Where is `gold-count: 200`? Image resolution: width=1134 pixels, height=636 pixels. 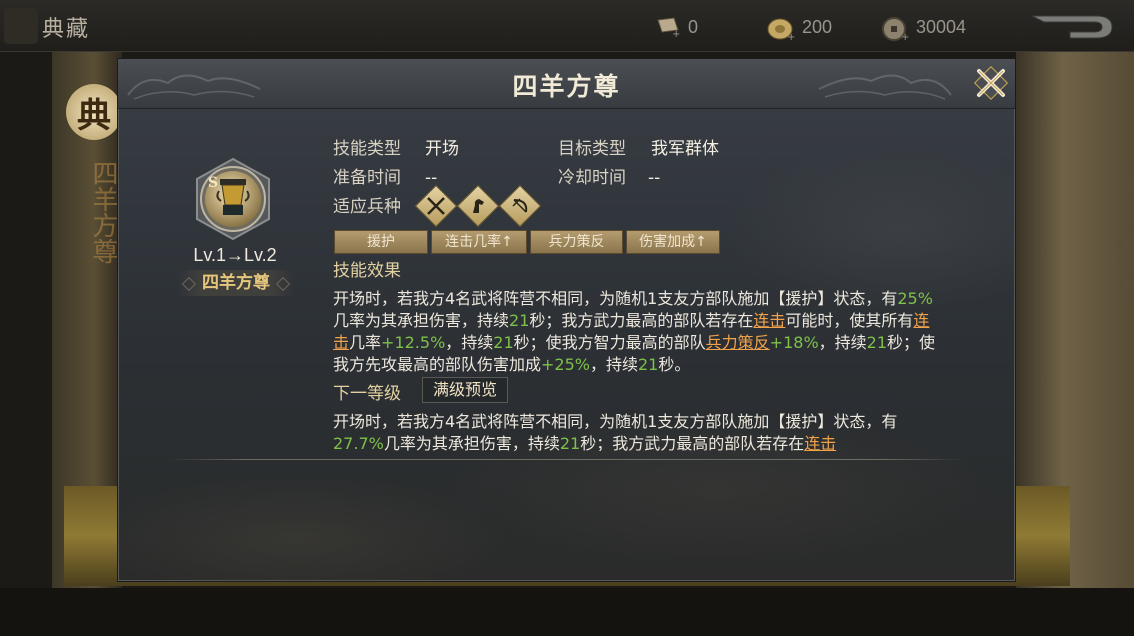 gold-count: 200 is located at coordinates (817, 26).